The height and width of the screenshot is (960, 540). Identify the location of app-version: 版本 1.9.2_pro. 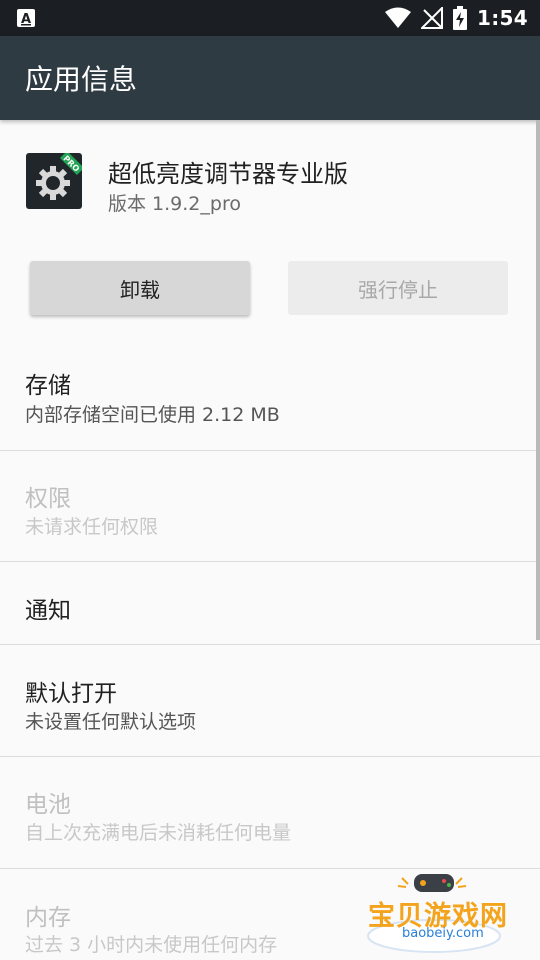
(174, 204).